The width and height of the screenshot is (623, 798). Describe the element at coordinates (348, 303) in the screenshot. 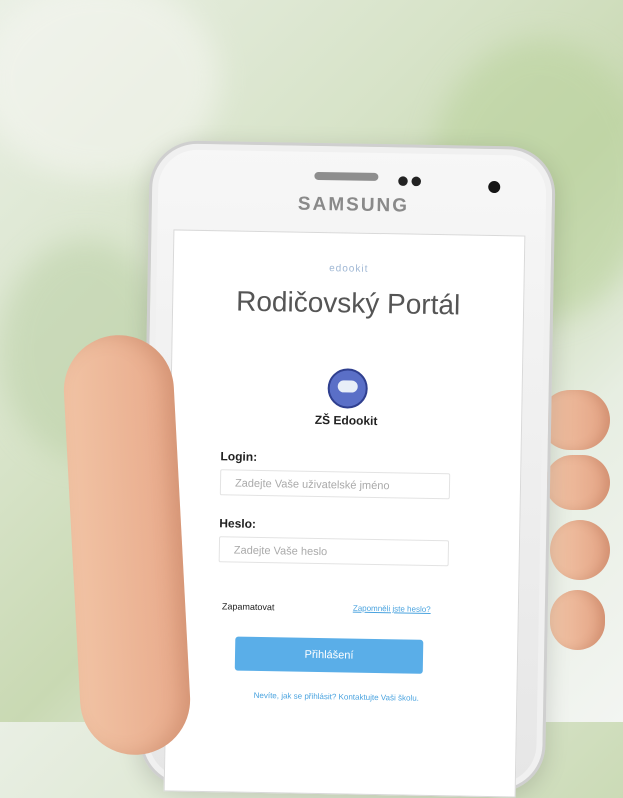

I see `page-title: Rodičovský Portál` at that location.